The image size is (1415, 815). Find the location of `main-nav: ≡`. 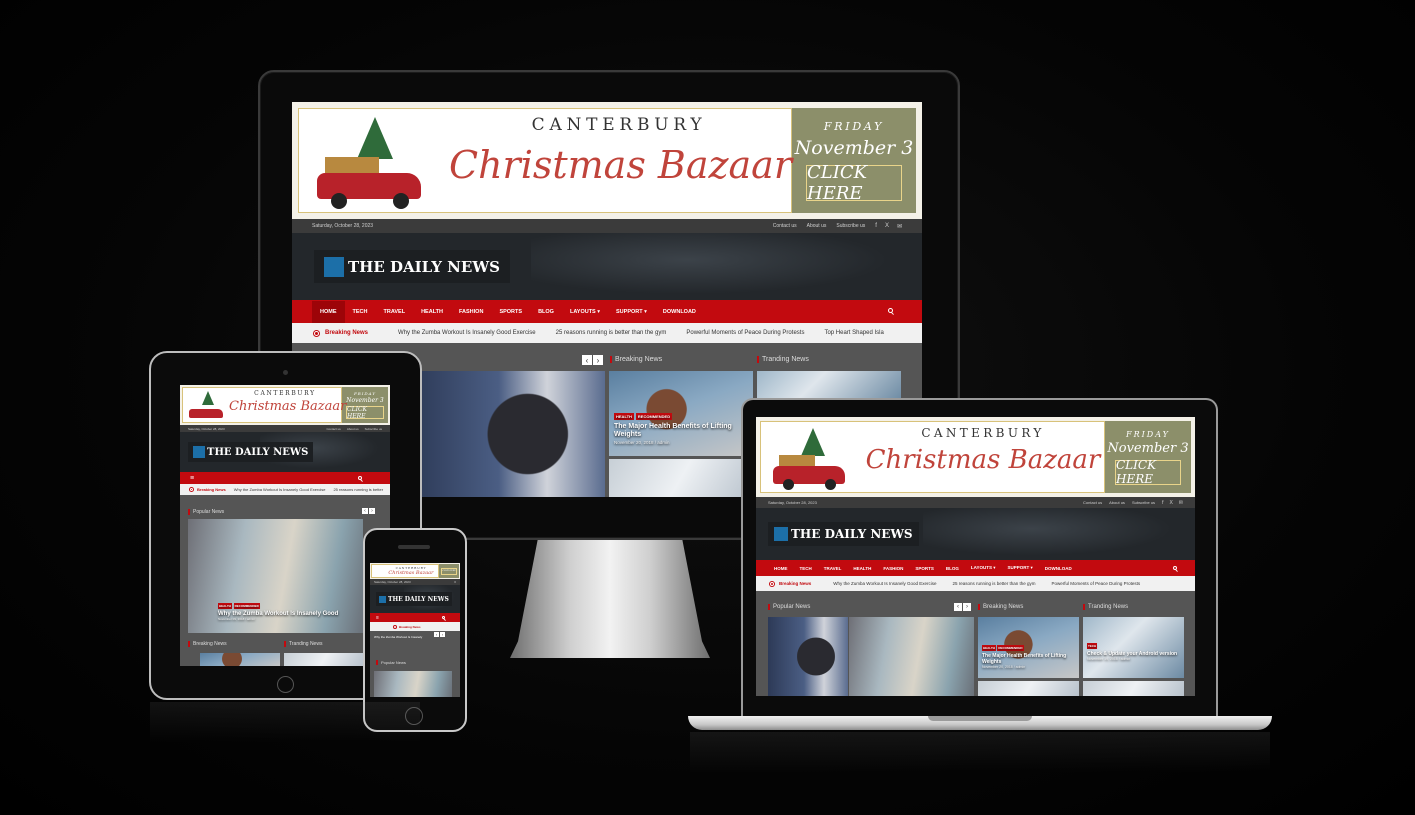

main-nav: ≡ is located at coordinates (285, 478).